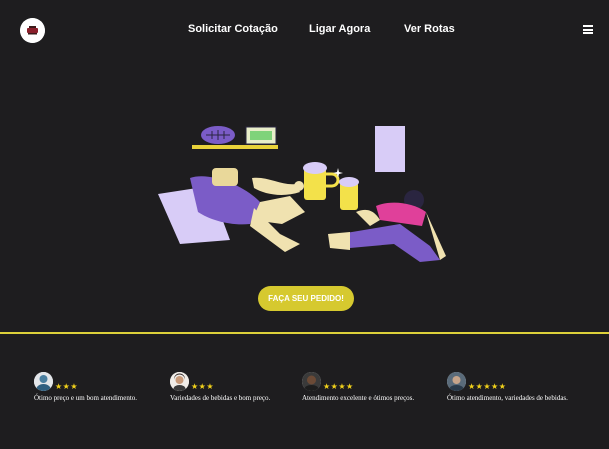  I want to click on order-cta-button: FAÇA SEU PEDIDO!, so click(306, 298).